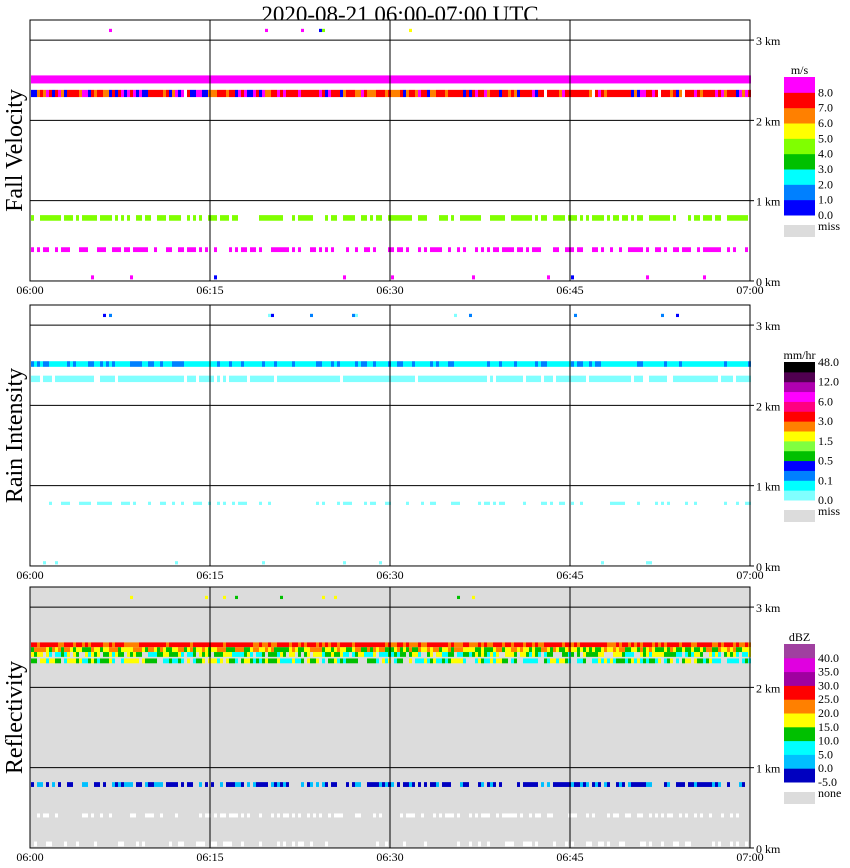 The image size is (850, 868). Describe the element at coordinates (825, 123) in the screenshot. I see `colorbar-label: 6.0` at that location.